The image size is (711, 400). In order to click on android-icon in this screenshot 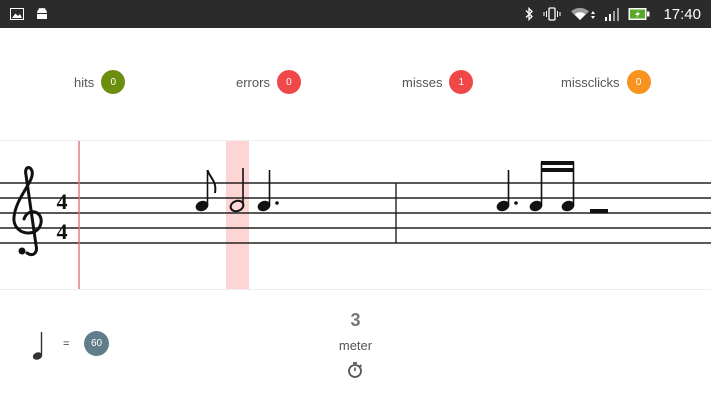, I will do `click(42, 14)`.